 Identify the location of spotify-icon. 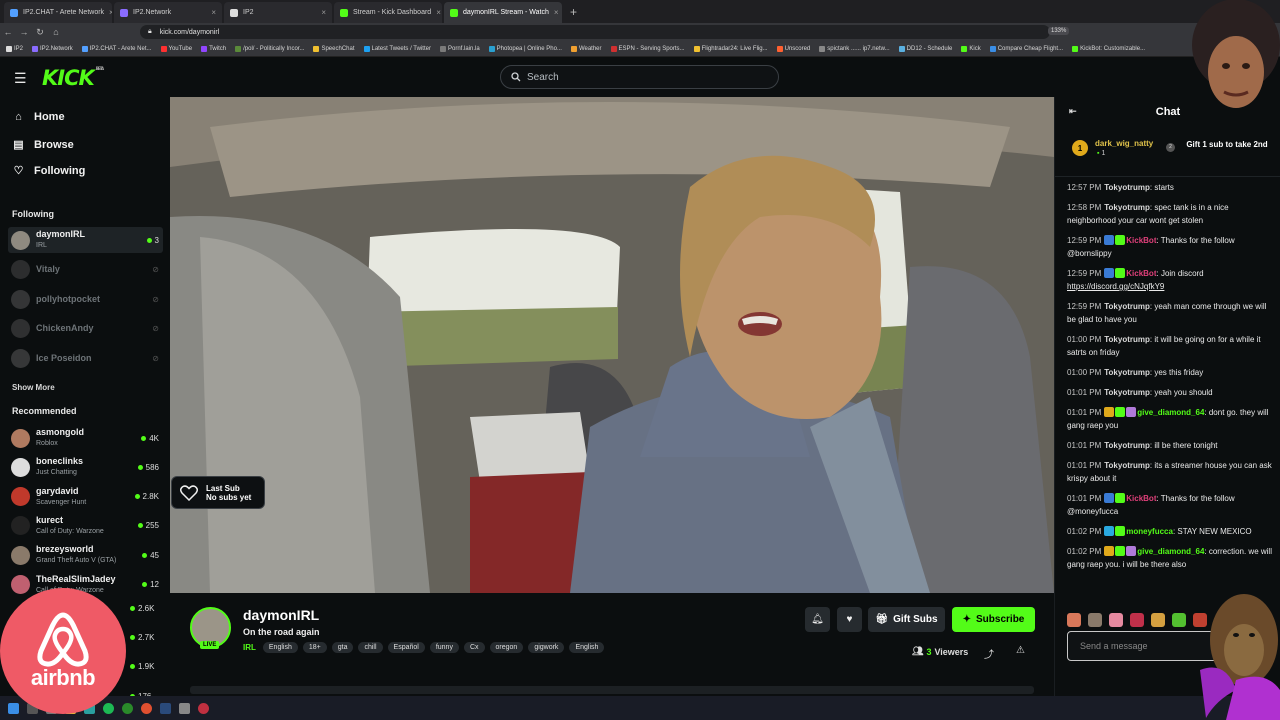
(108, 708).